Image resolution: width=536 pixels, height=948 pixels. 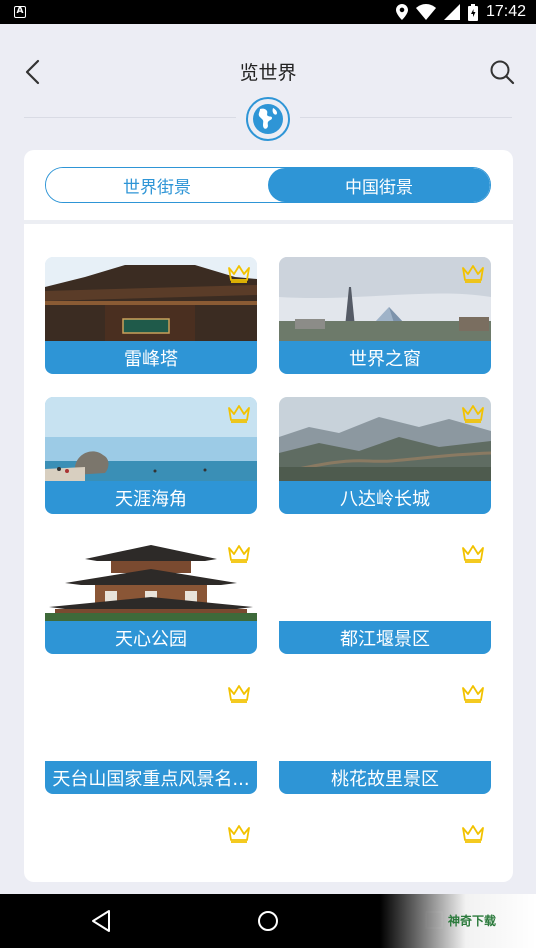 What do you see at coordinates (151, 637) in the screenshot?
I see `place-name: 天心公园` at bounding box center [151, 637].